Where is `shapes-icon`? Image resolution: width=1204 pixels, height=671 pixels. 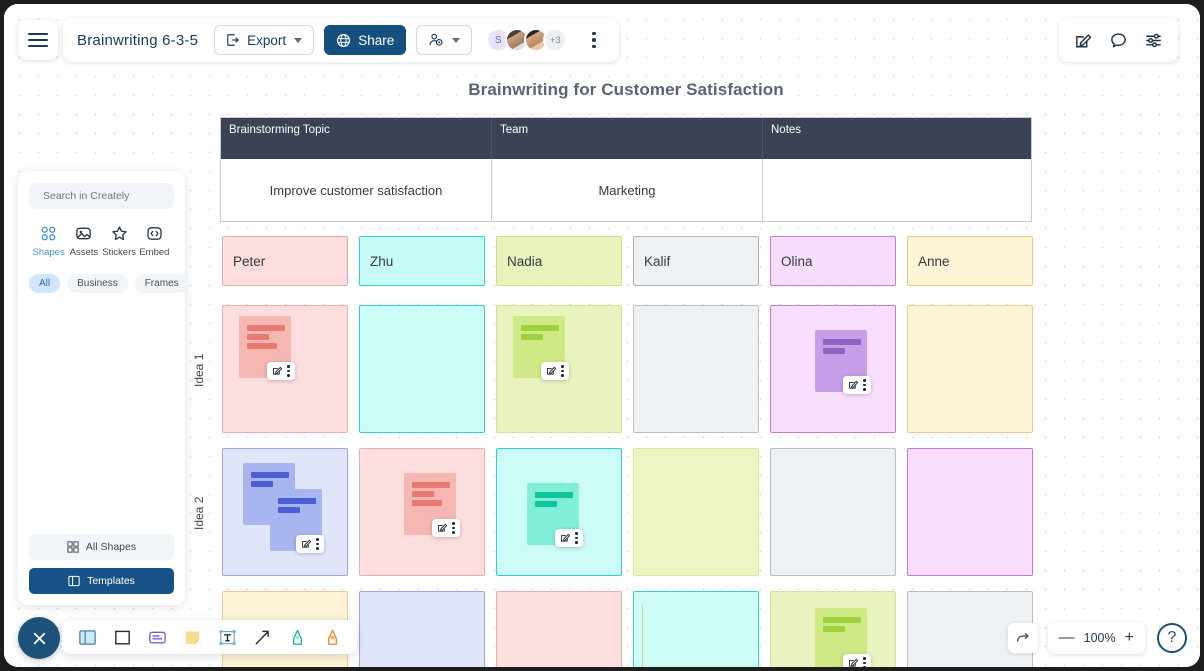
shapes-icon is located at coordinates (48, 233).